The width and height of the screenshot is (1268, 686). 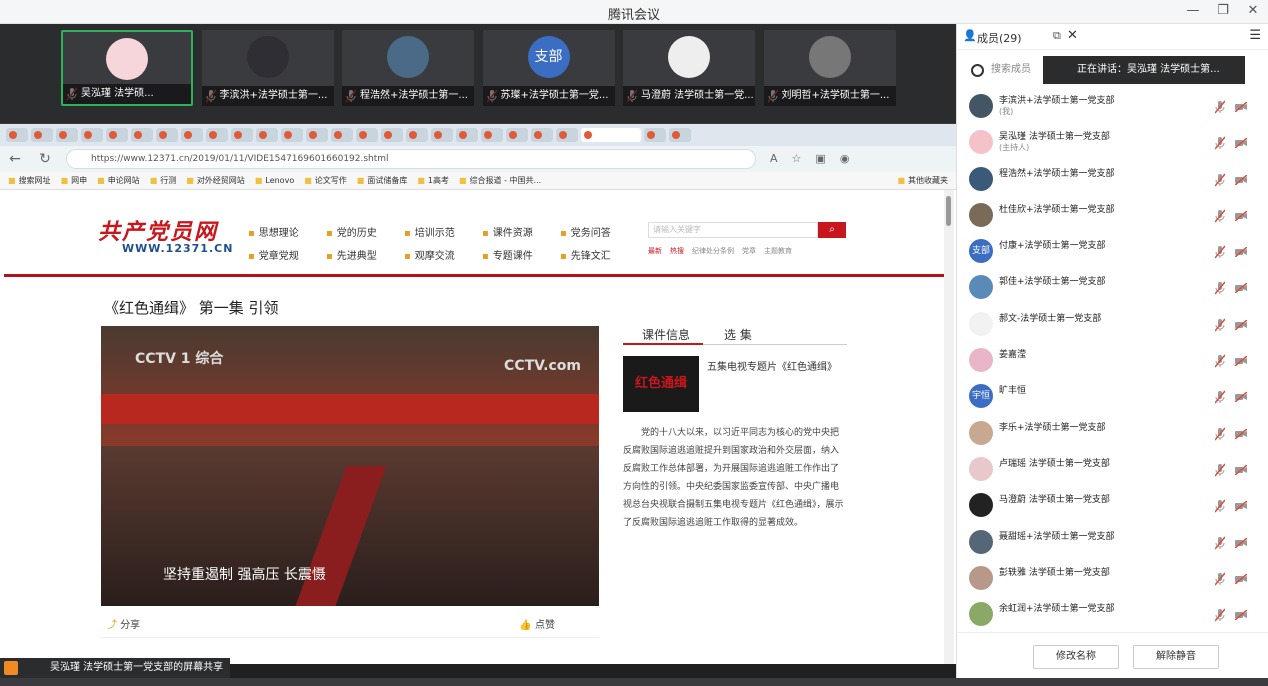 I want to click on favorite-icon: ☆, so click(x=797, y=158).